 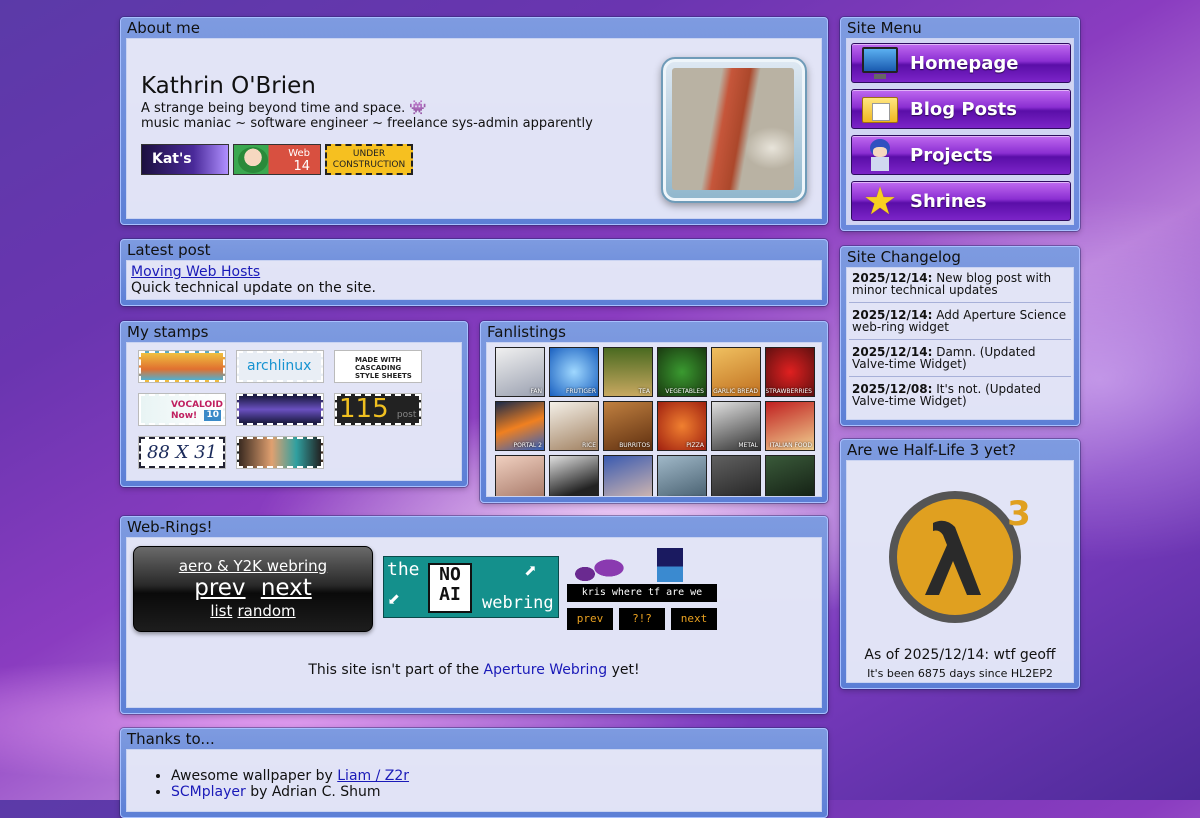 I want to click on kris-caption: kris where tf are we, so click(x=642, y=593).